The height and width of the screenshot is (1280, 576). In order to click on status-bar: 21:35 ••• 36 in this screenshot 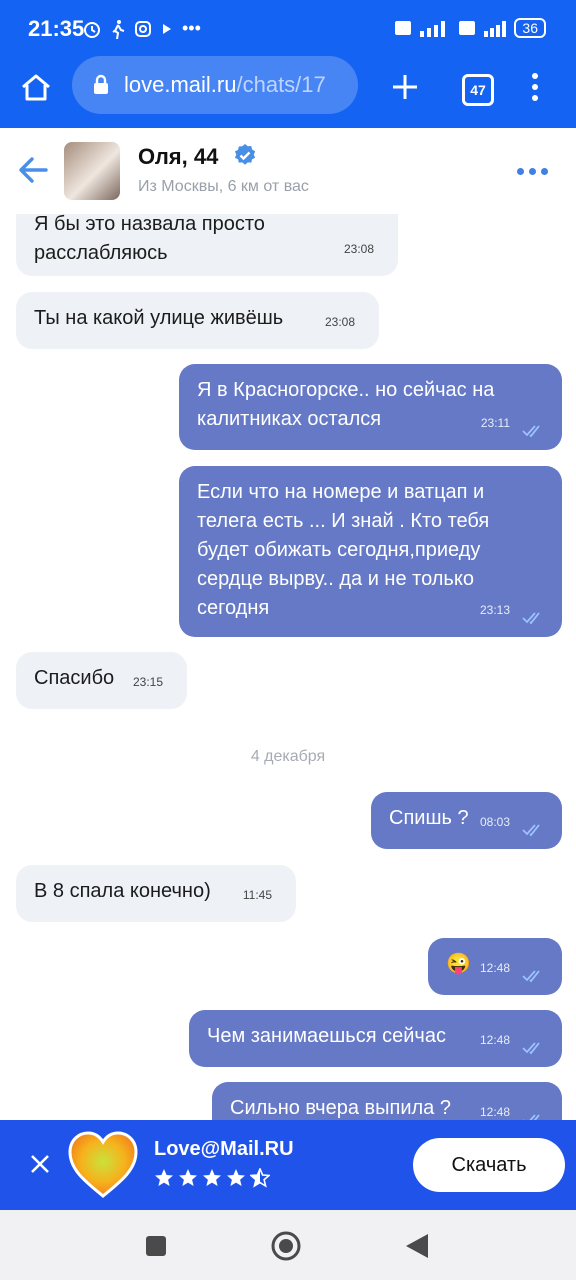, I will do `click(288, 30)`.